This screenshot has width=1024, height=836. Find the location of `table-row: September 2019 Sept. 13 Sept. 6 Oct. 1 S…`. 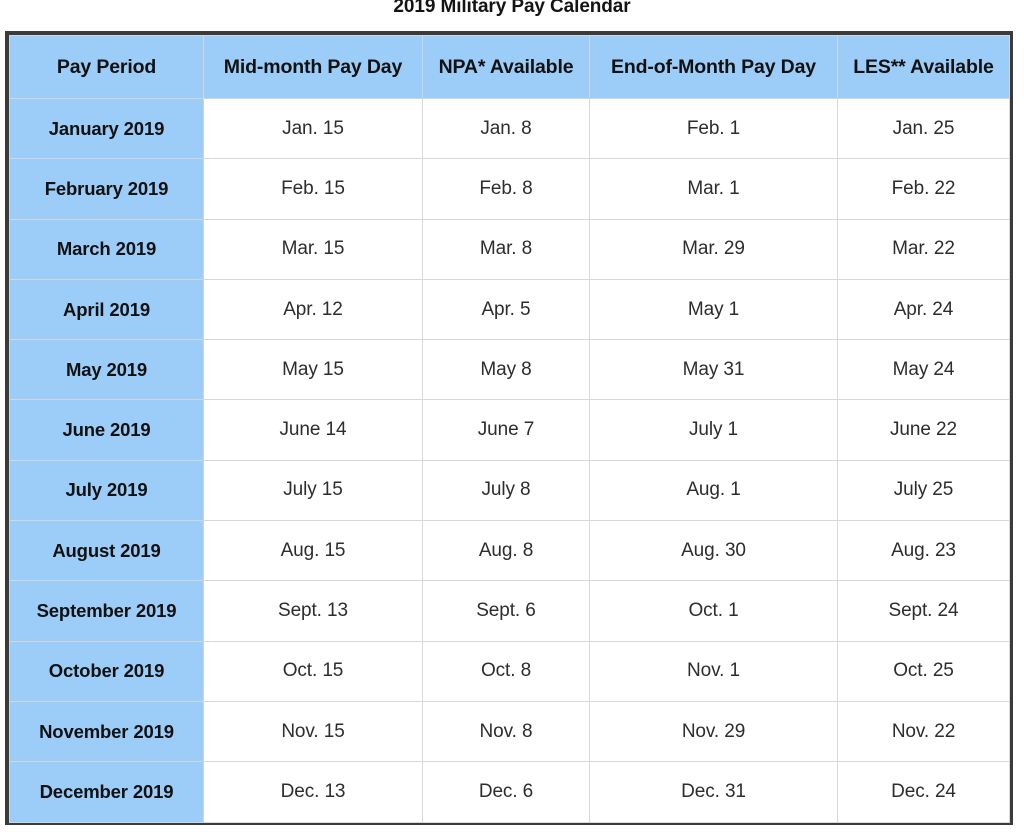

table-row: September 2019 Sept. 13 Sept. 6 Oct. 1 S… is located at coordinates (509, 611).